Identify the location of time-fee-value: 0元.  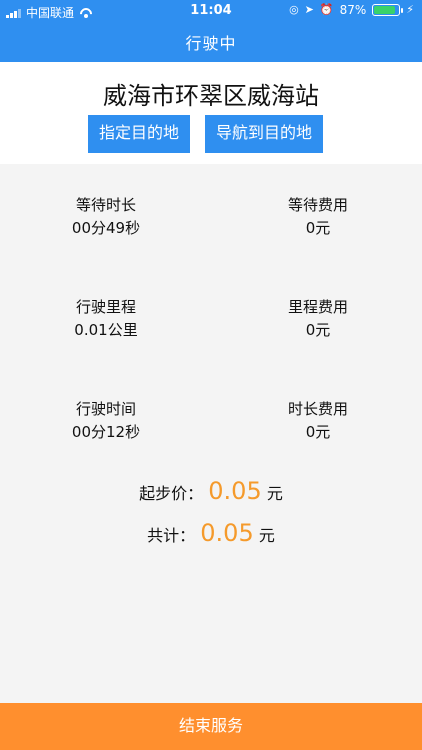
(318, 432).